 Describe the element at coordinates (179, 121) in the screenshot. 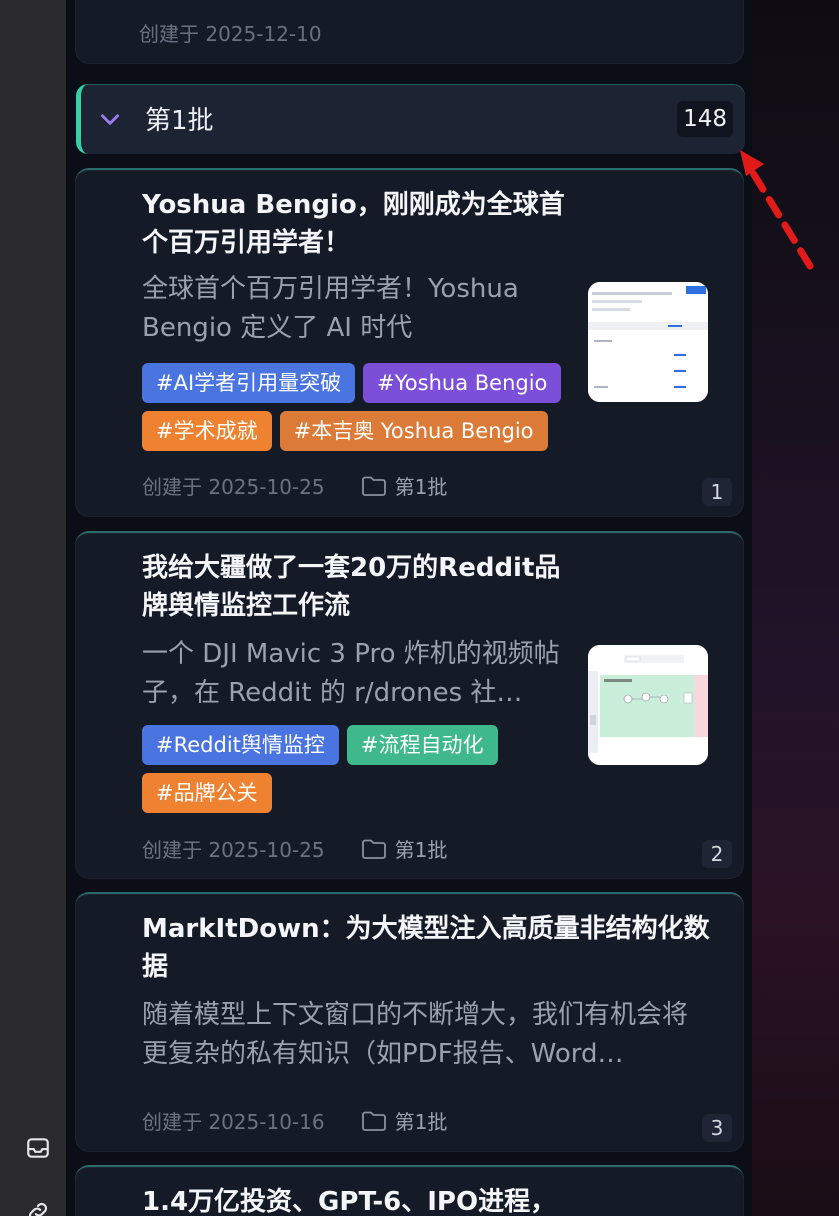

I see `group-title: 第1批` at that location.